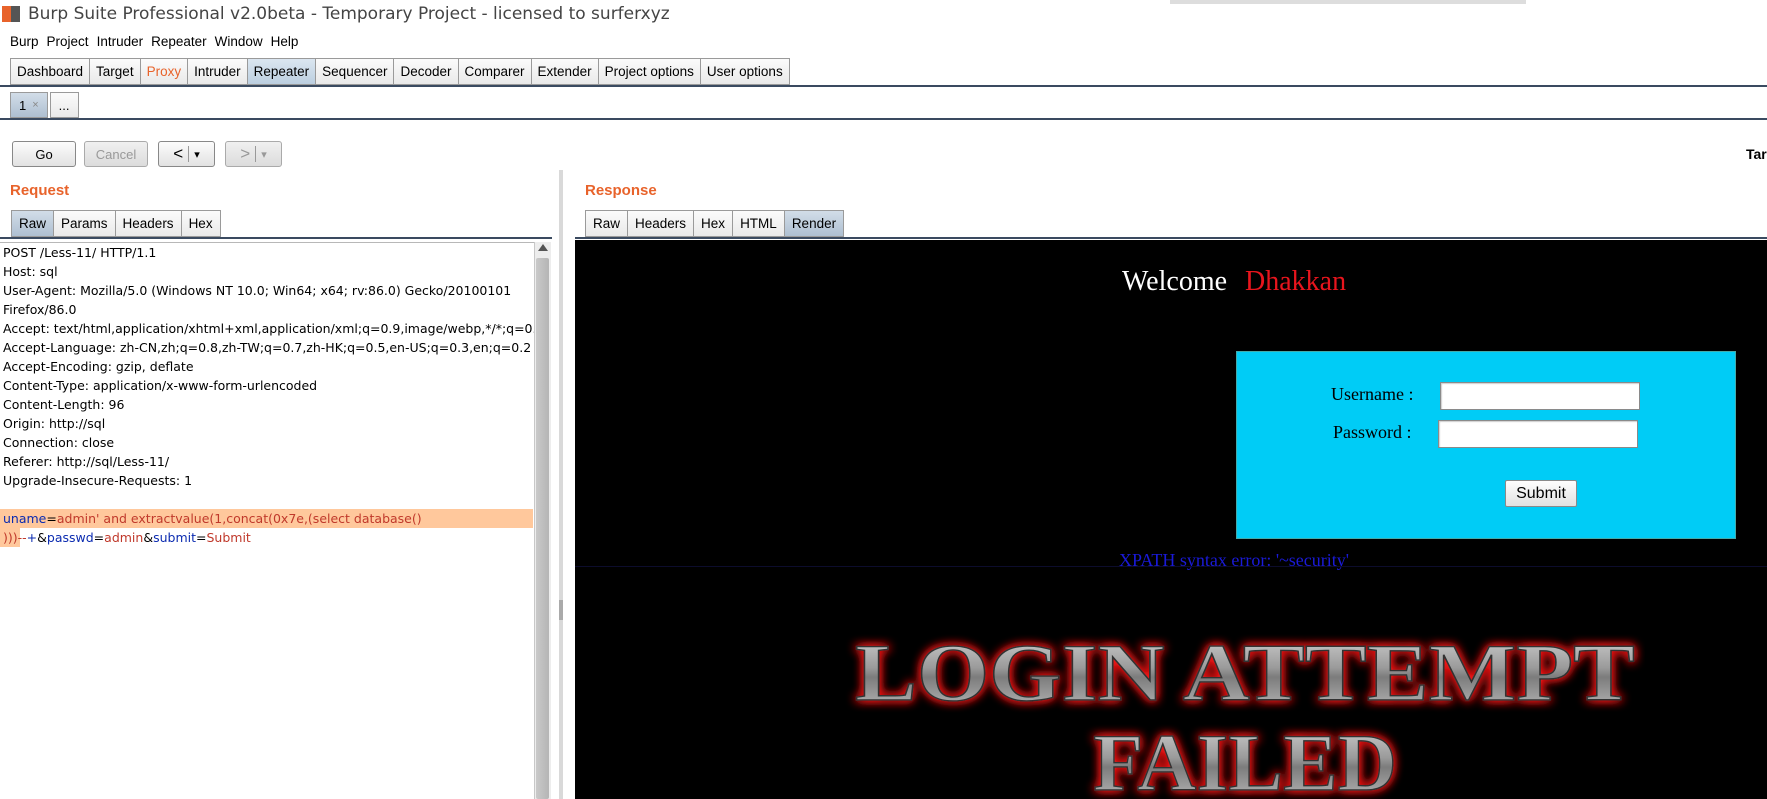 This screenshot has height=799, width=1767. Describe the element at coordinates (35, 105) in the screenshot. I see `close-icon: ×` at that location.